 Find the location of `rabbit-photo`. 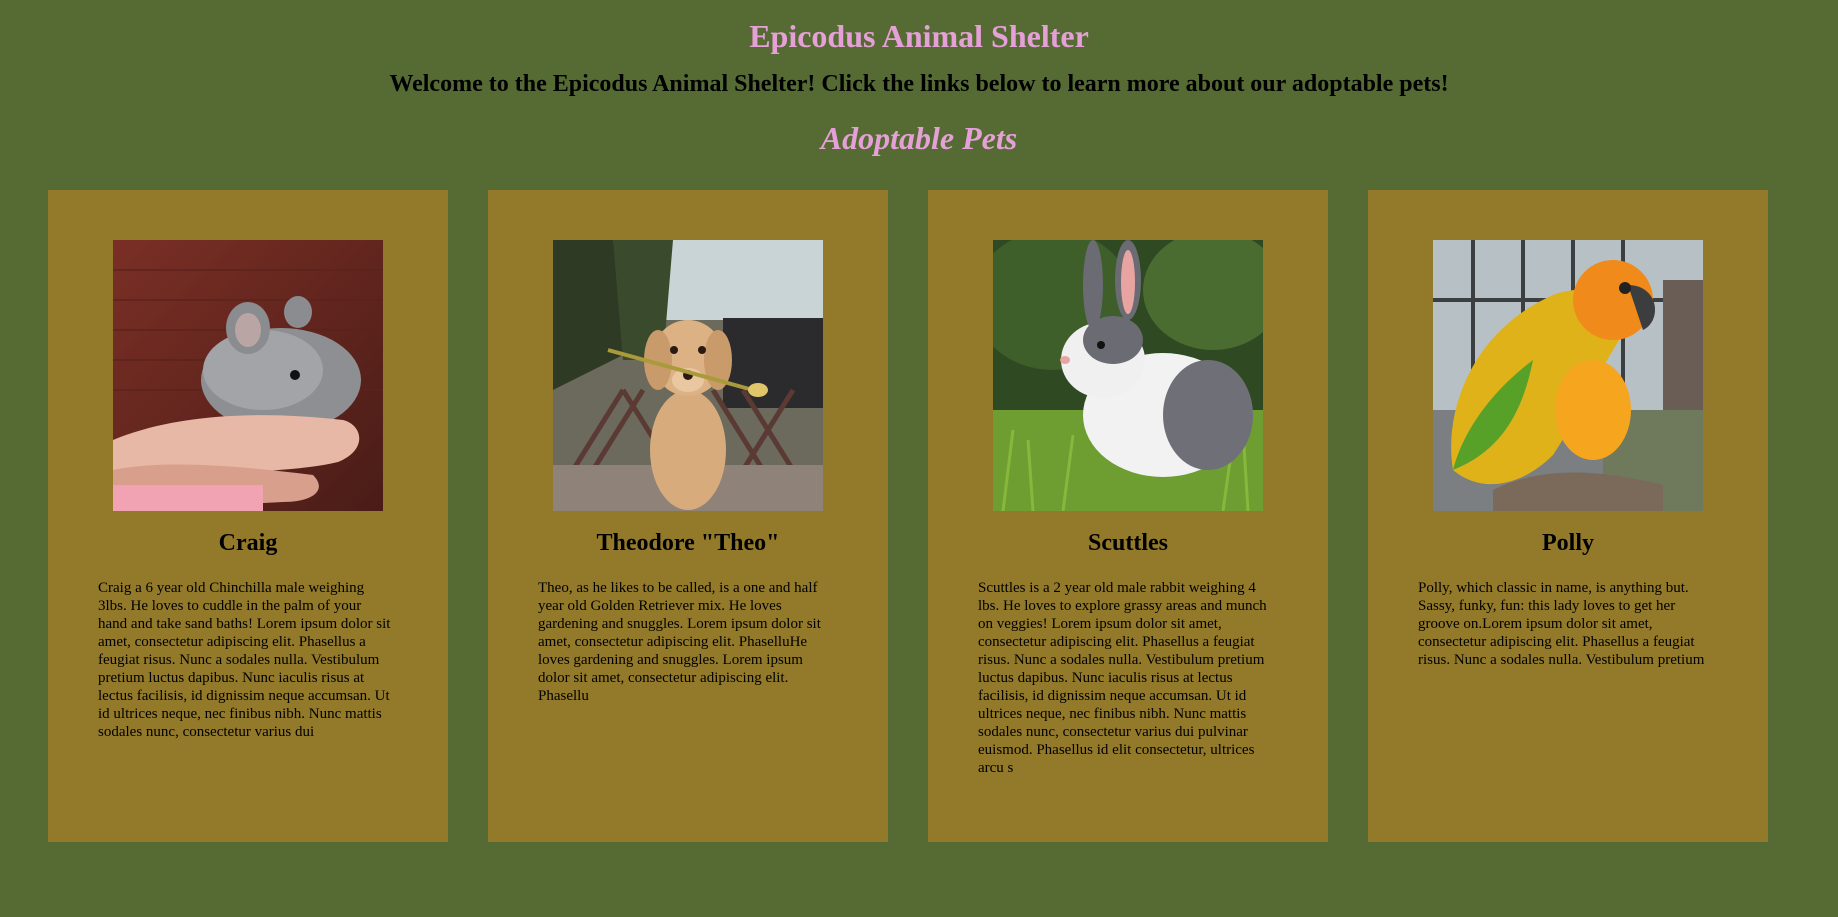

rabbit-photo is located at coordinates (1128, 375).